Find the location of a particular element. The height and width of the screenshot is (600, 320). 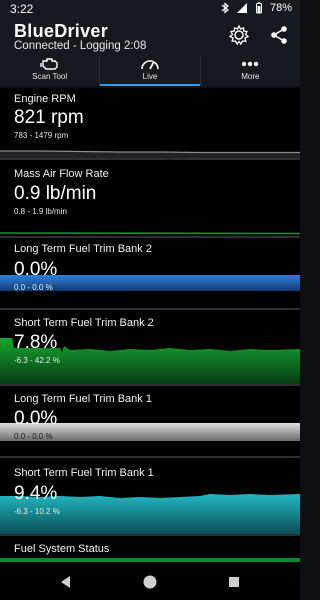

gauge-panel-engine-rpm: Engine RPM 821 rpm 783 - 1479 rpm is located at coordinates (150, 123).